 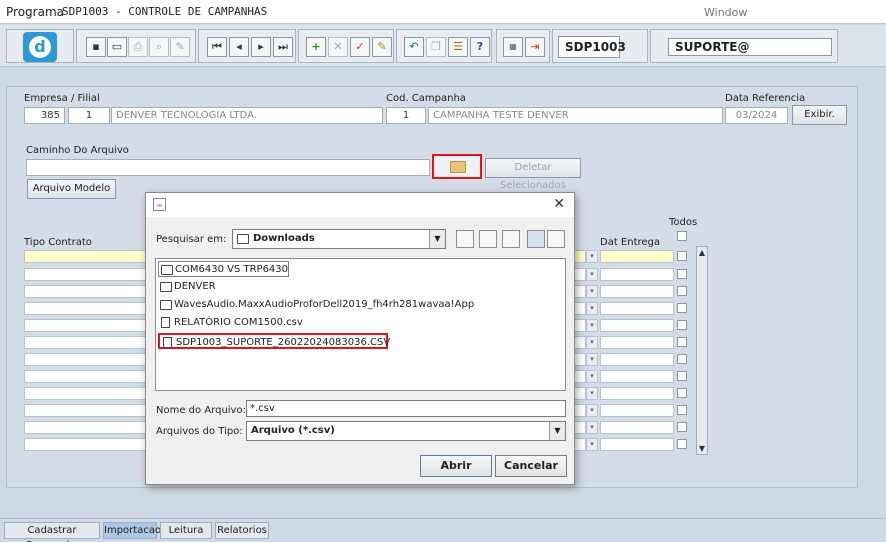 I want to click on file-name-input: *.csv, so click(x=406, y=408).